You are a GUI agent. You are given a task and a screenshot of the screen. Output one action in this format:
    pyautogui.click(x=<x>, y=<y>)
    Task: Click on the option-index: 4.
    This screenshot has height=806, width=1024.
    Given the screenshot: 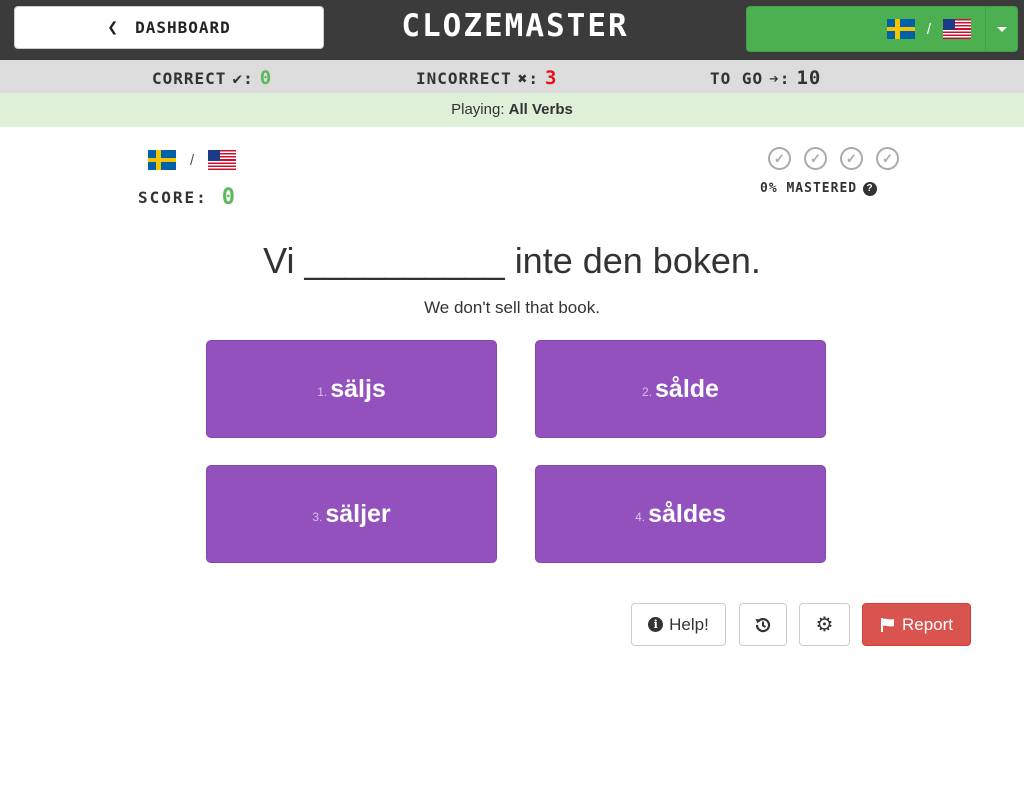 What is the action you would take?
    pyautogui.click(x=640, y=517)
    